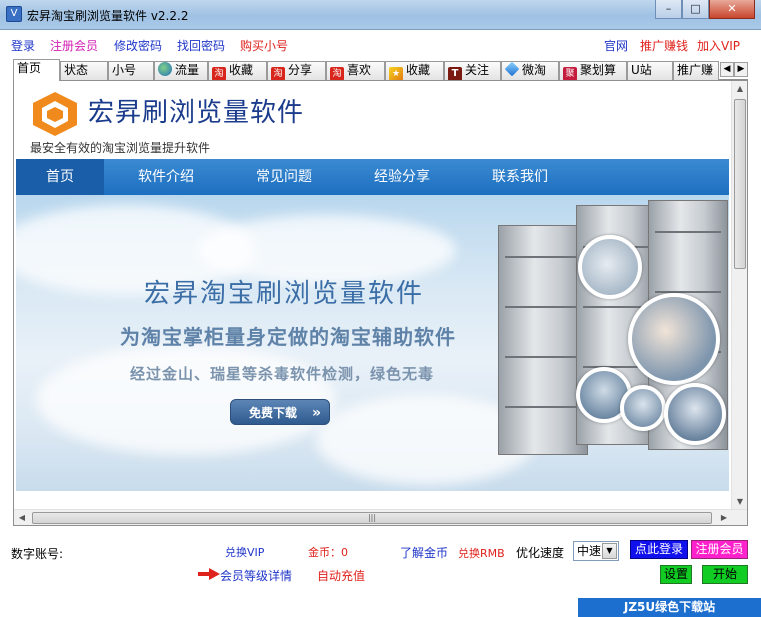 Image resolution: width=761 pixels, height=617 pixels. Describe the element at coordinates (664, 45) in the screenshot. I see `promote-earn-link: 推广赚钱` at that location.